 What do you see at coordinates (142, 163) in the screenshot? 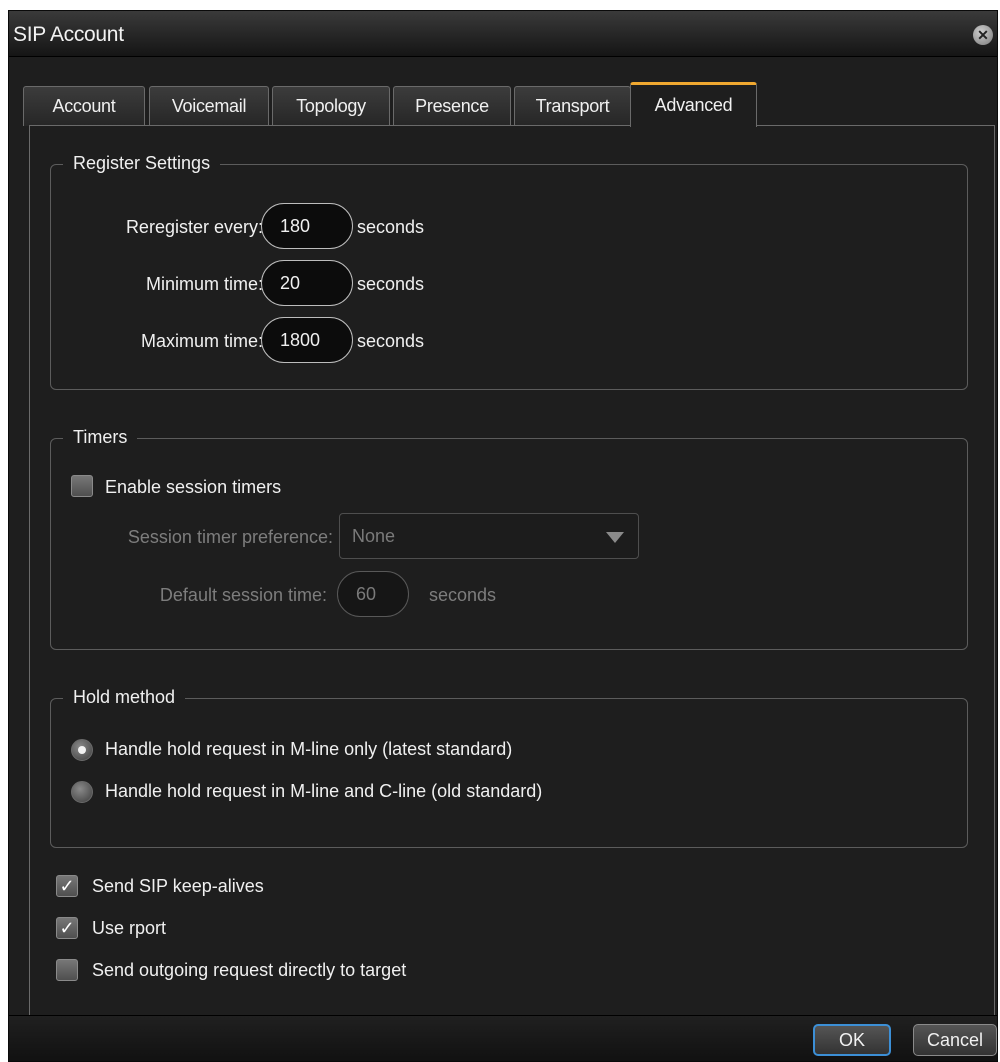
I see `register-settings-legend: Register Settings` at bounding box center [142, 163].